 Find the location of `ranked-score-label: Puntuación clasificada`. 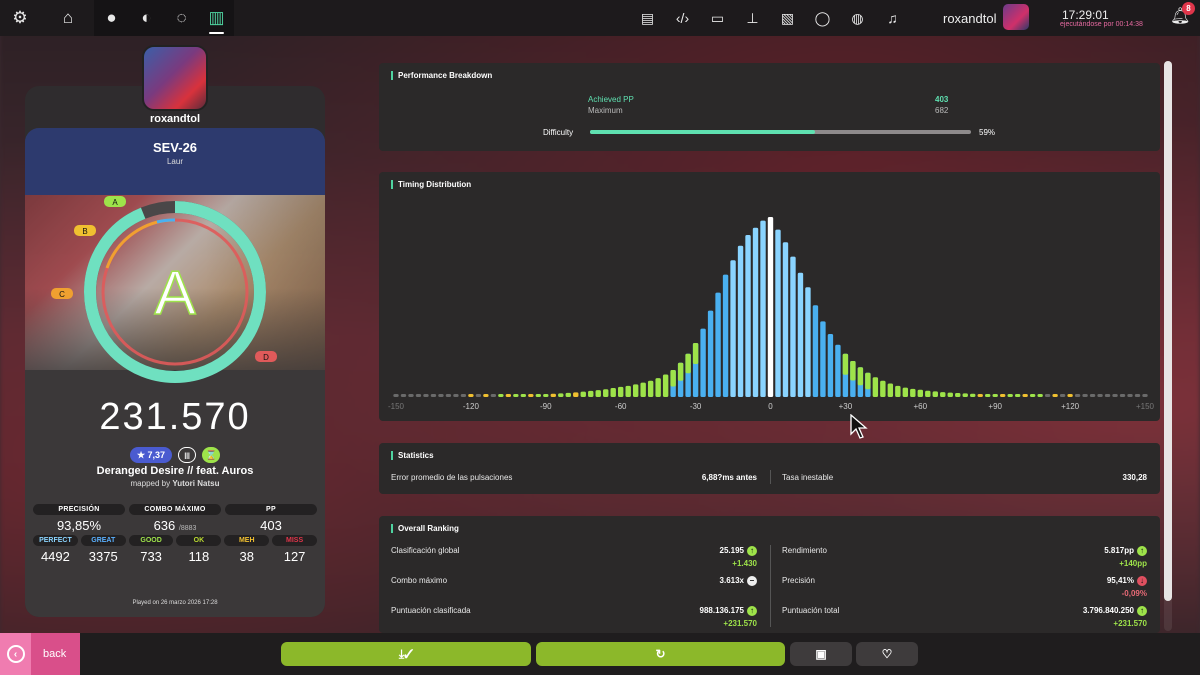

ranked-score-label: Puntuación clasificada is located at coordinates (431, 610).